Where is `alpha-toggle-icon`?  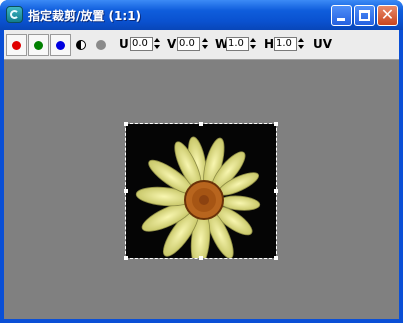 alpha-toggle-icon is located at coordinates (81, 45).